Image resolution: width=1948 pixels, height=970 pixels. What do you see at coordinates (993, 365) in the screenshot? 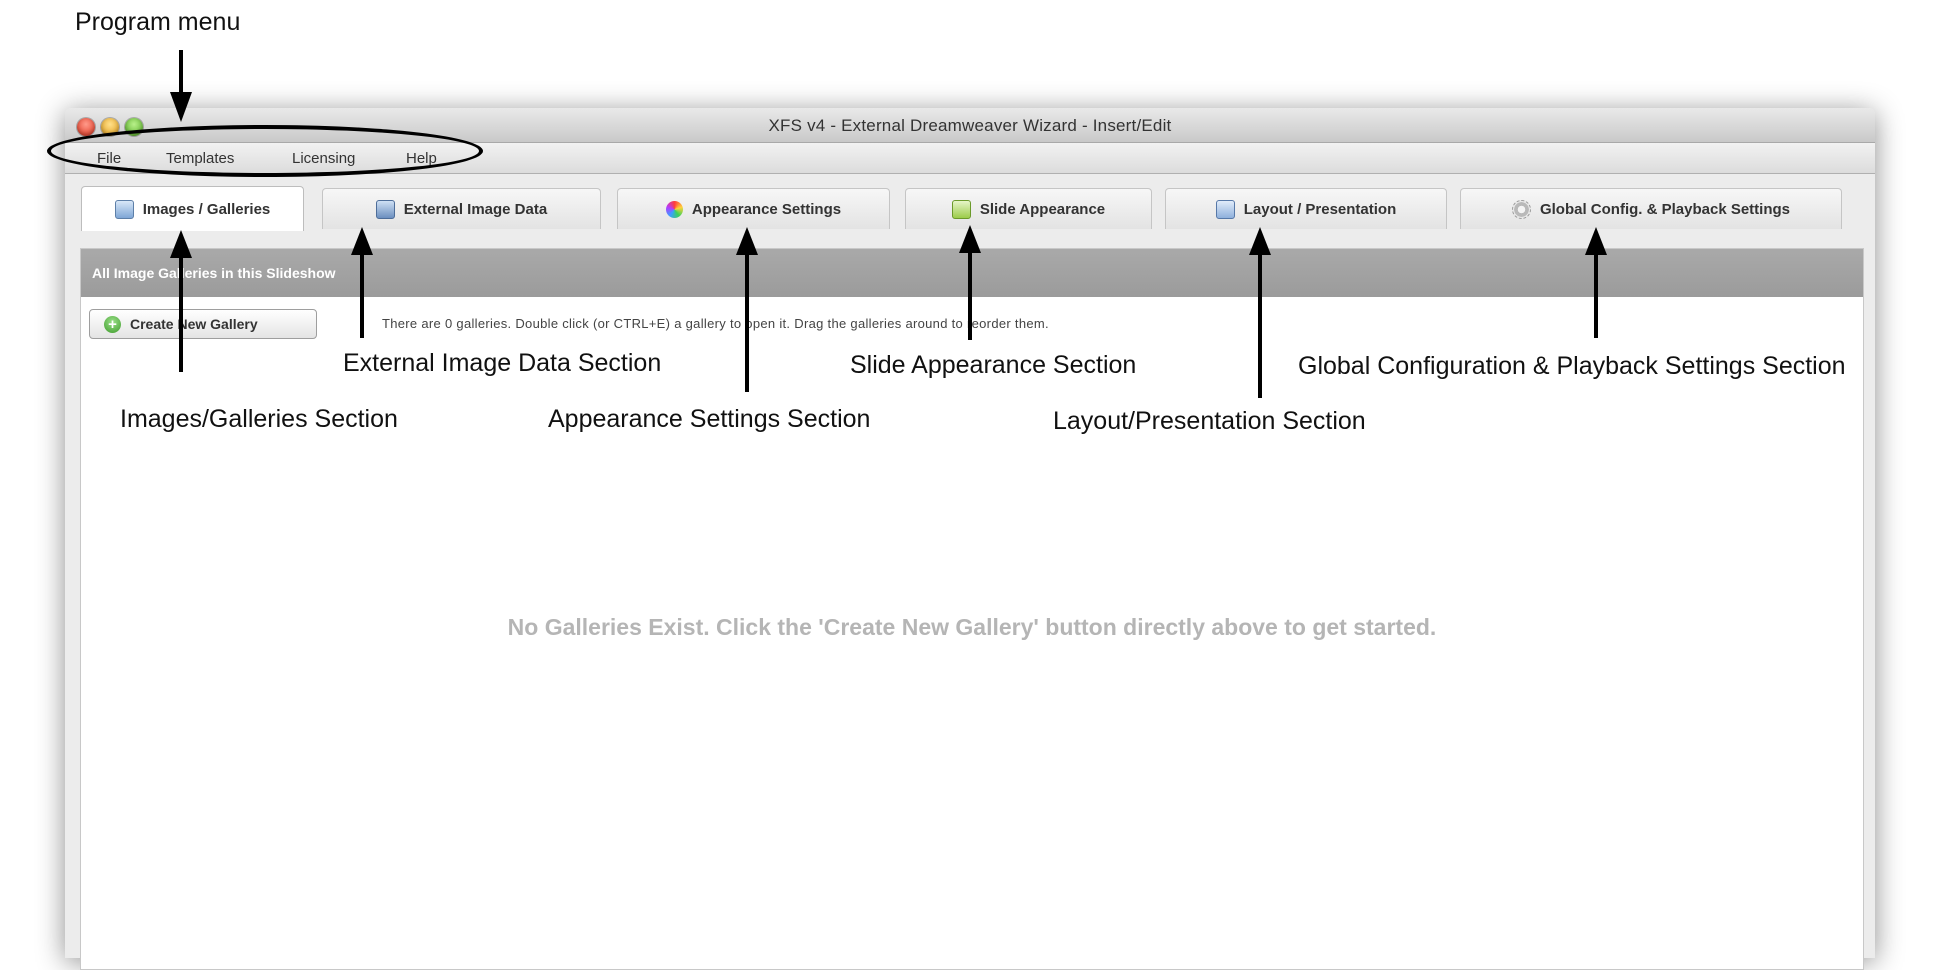
I see `annotation-slide-appearance: Slide Appearance Section` at bounding box center [993, 365].